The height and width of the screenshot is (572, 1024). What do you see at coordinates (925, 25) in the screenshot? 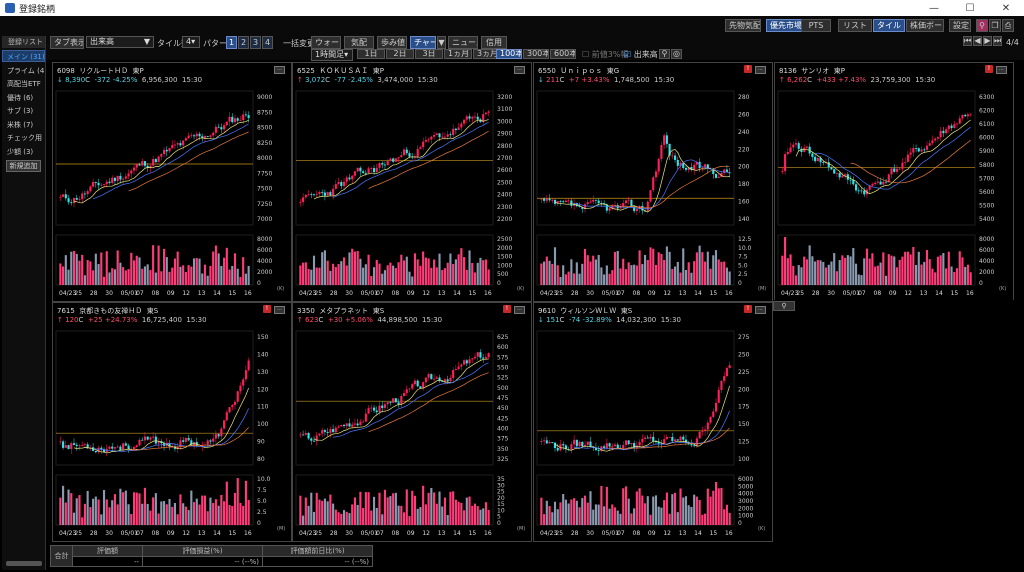
I see `stock-board-button: 株価ボード` at bounding box center [925, 25].